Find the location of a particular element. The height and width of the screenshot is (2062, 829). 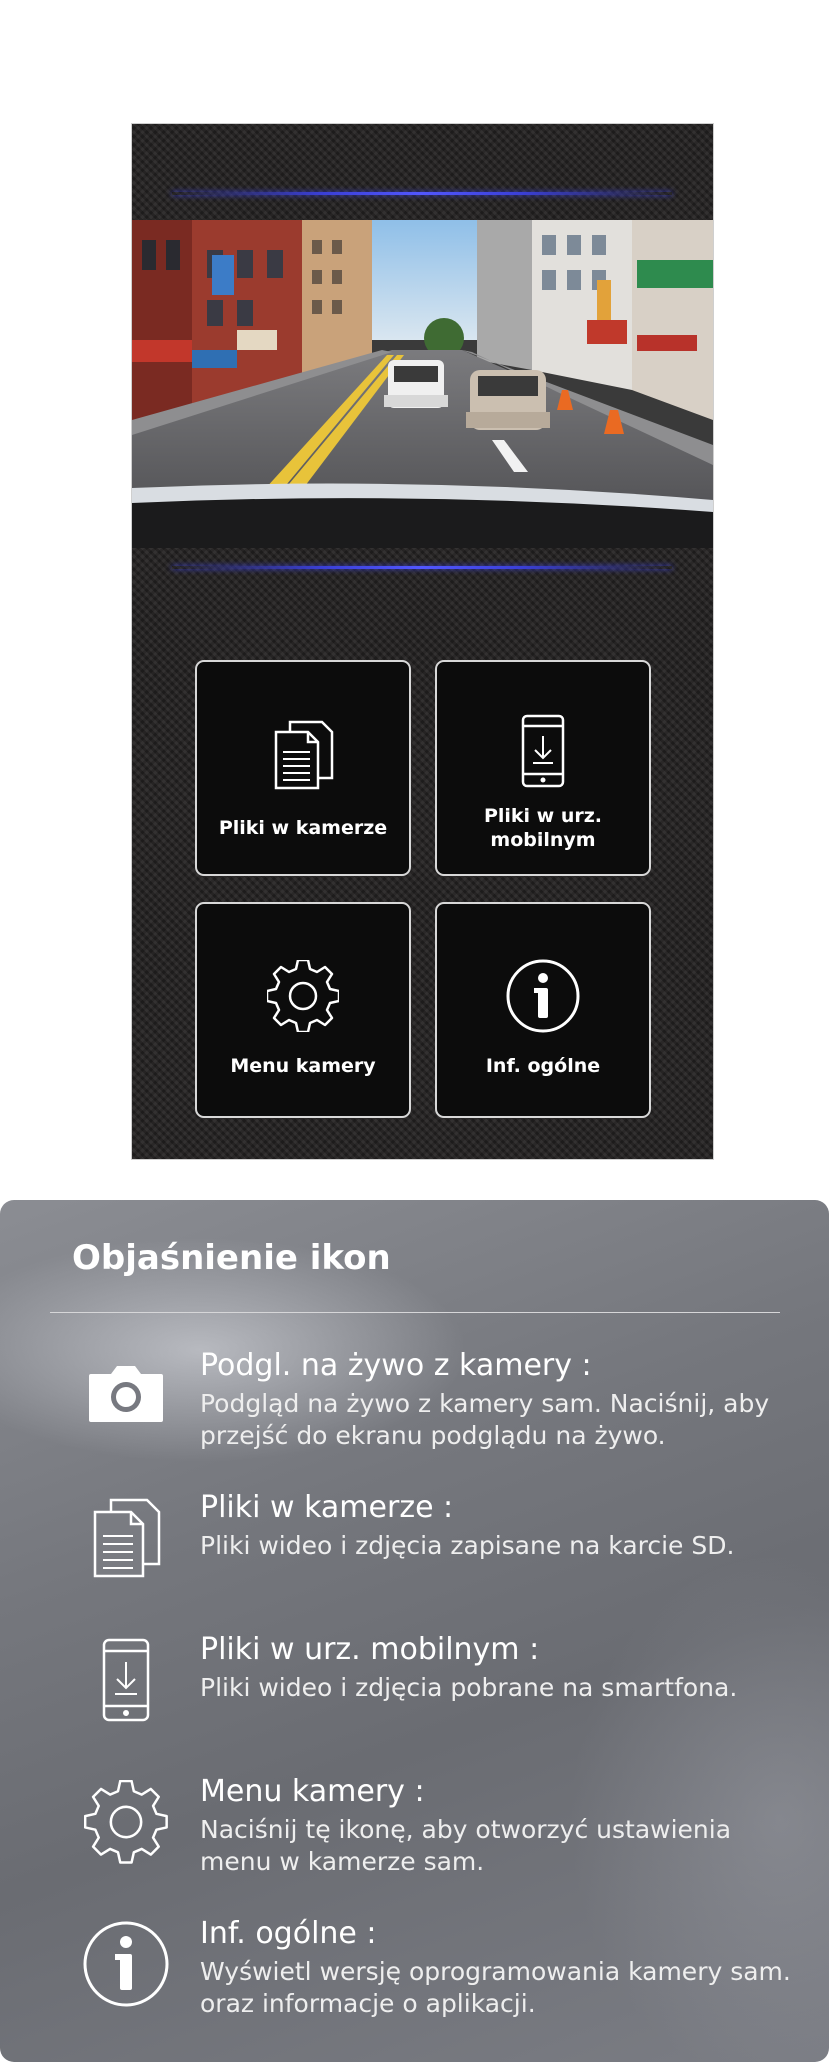

faint-header-watermark is located at coordinates (414, 56).